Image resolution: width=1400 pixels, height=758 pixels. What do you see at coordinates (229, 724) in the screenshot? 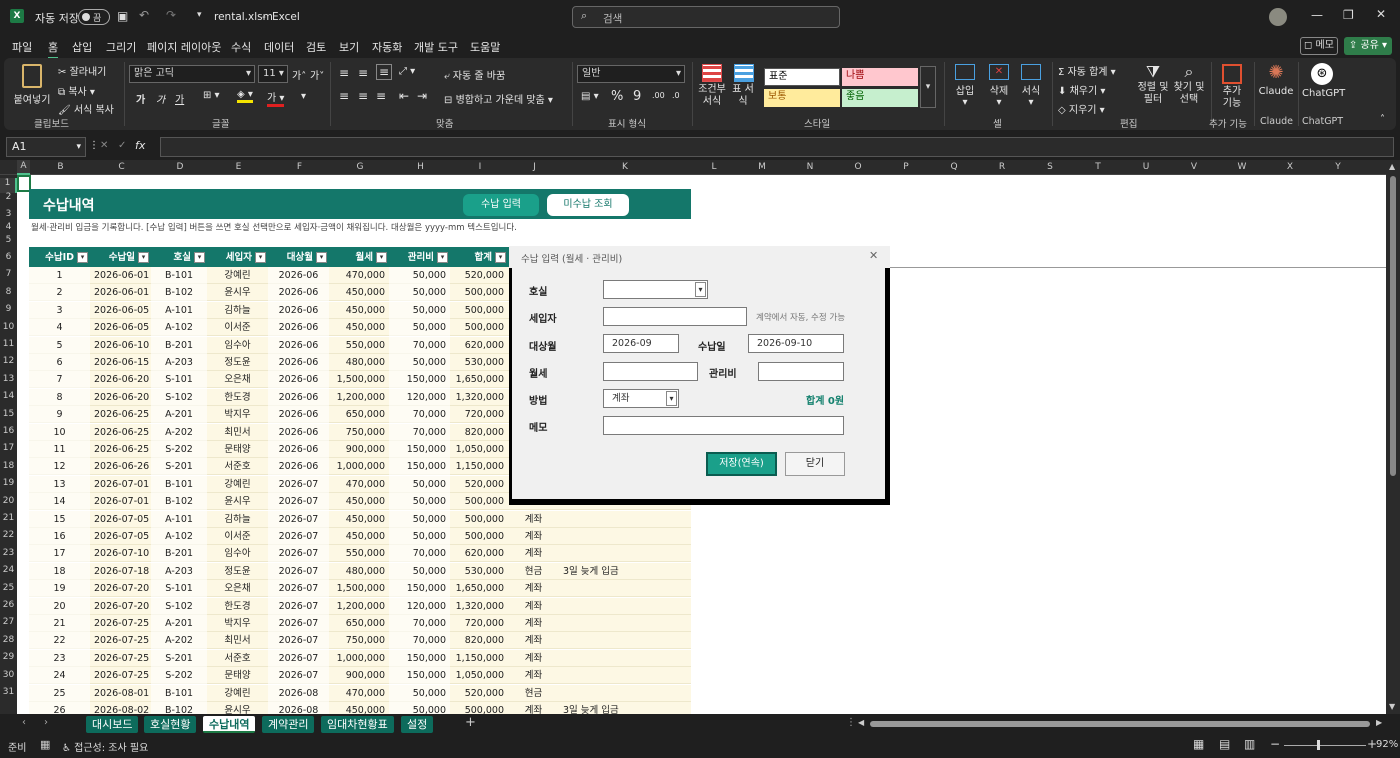
I see `tab-payments: 수납내역` at bounding box center [229, 724].